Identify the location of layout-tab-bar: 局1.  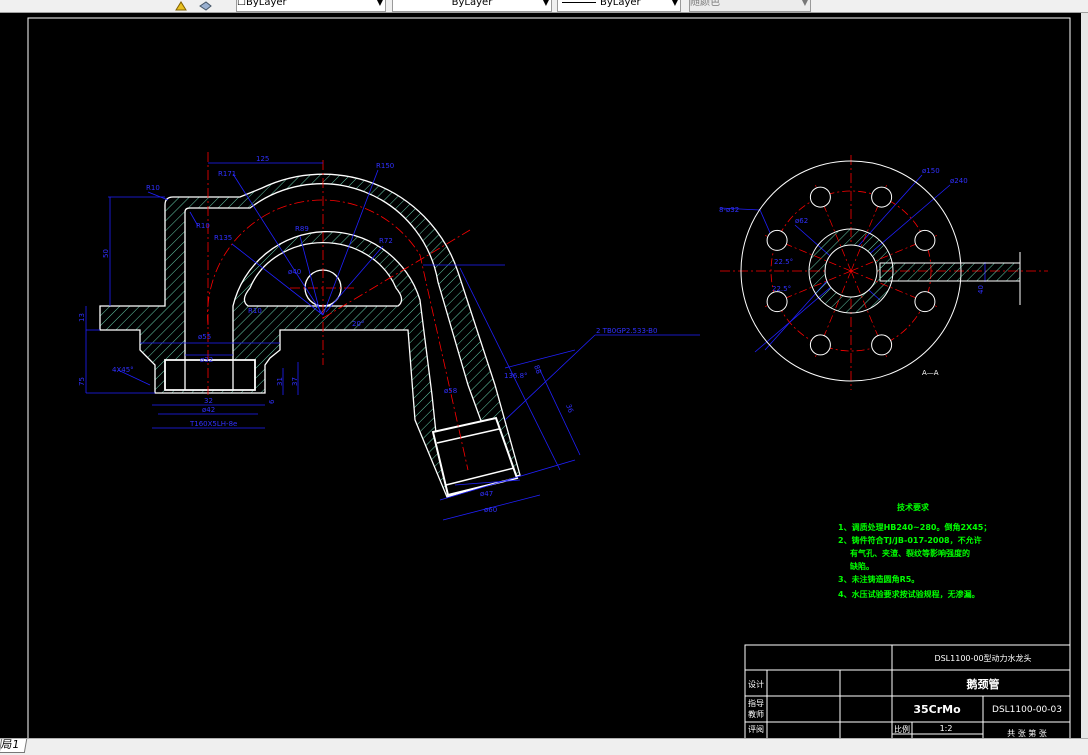
(544, 746).